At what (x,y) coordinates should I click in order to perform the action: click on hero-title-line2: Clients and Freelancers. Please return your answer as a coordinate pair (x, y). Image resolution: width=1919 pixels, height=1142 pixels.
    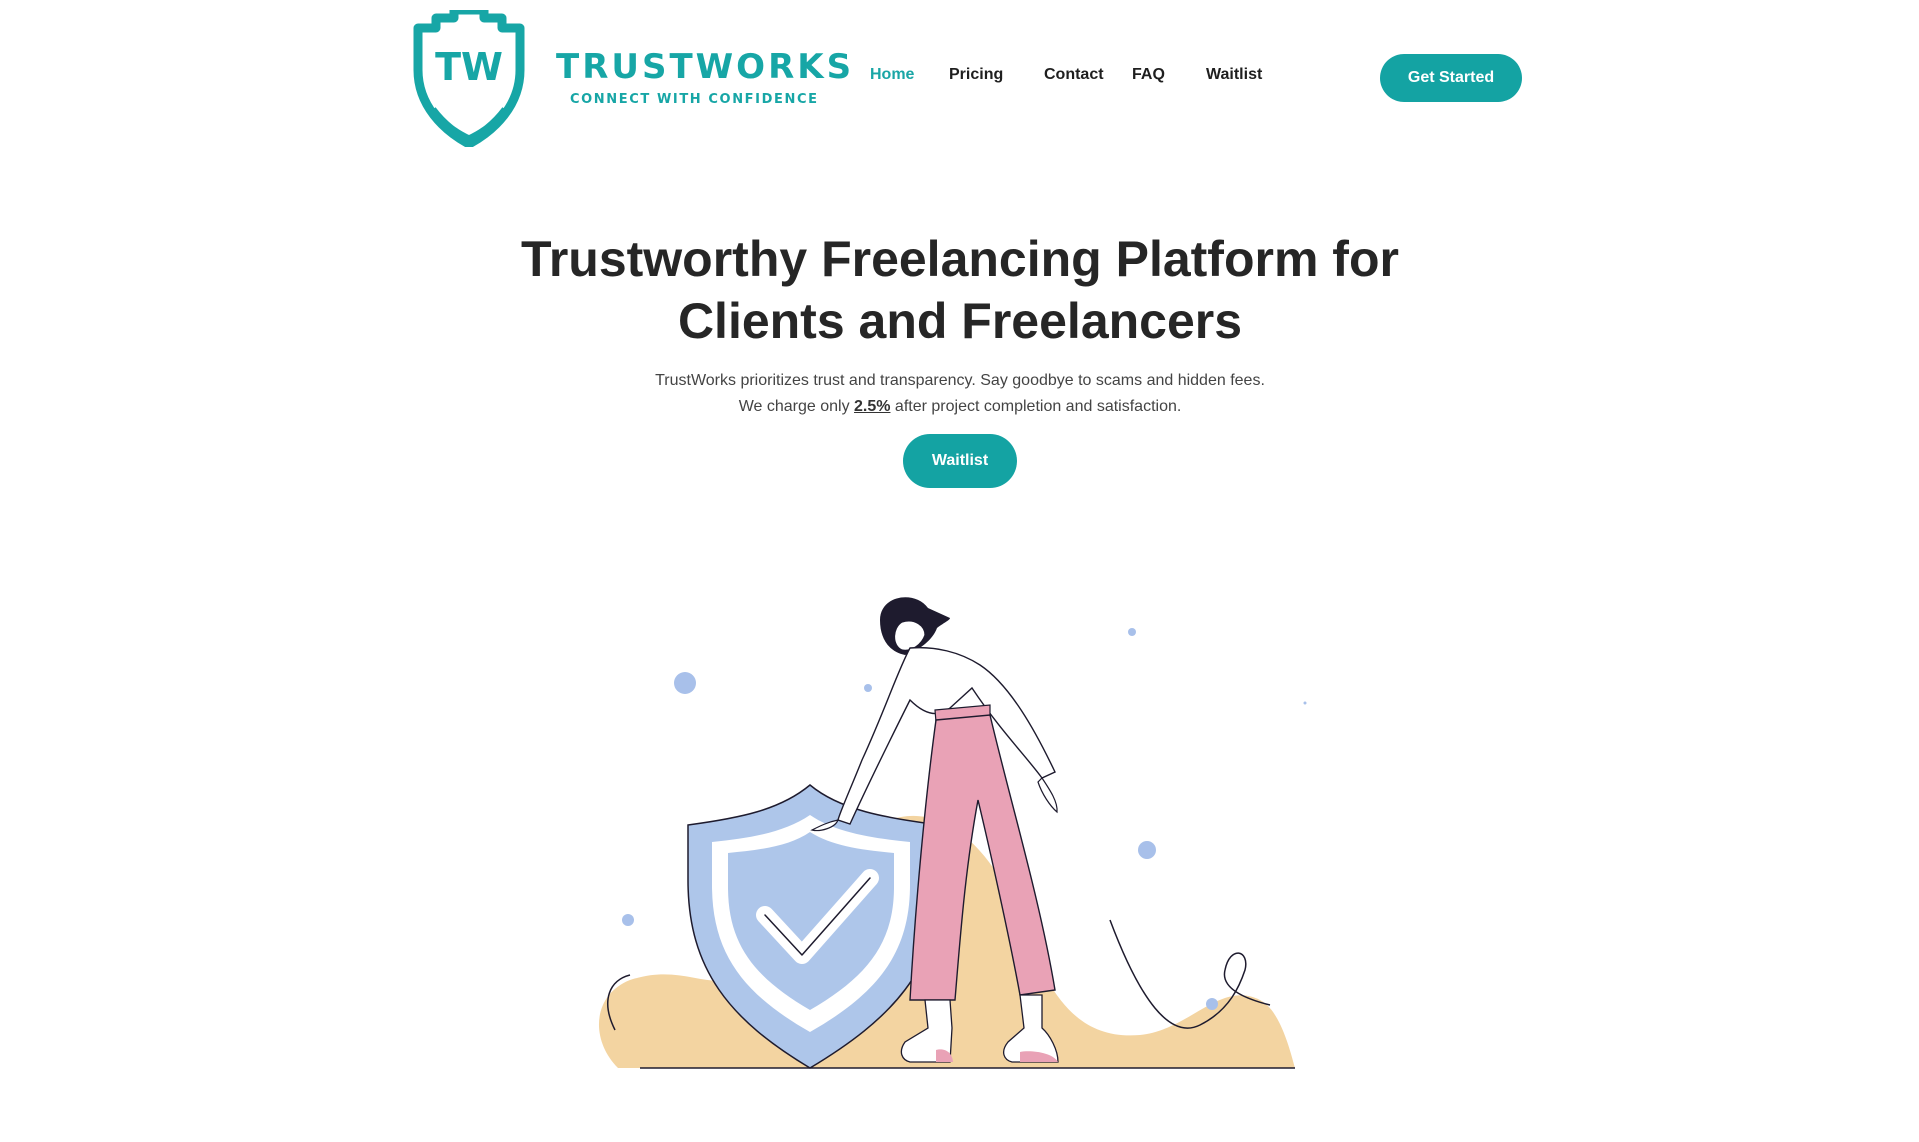
    Looking at the image, I should click on (960, 321).